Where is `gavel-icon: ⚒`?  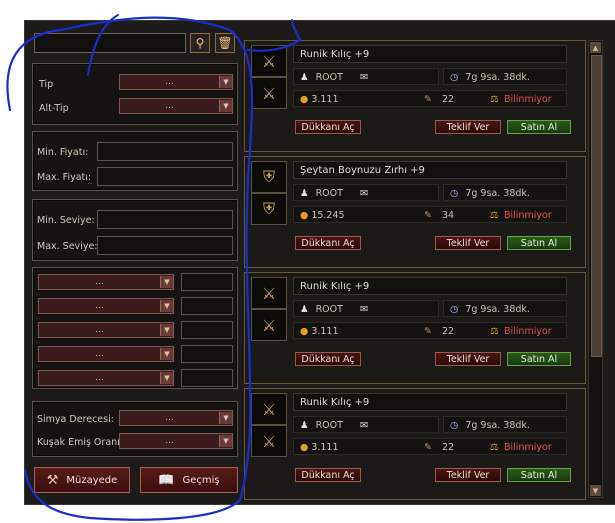
gavel-icon: ⚒ is located at coordinates (52, 480).